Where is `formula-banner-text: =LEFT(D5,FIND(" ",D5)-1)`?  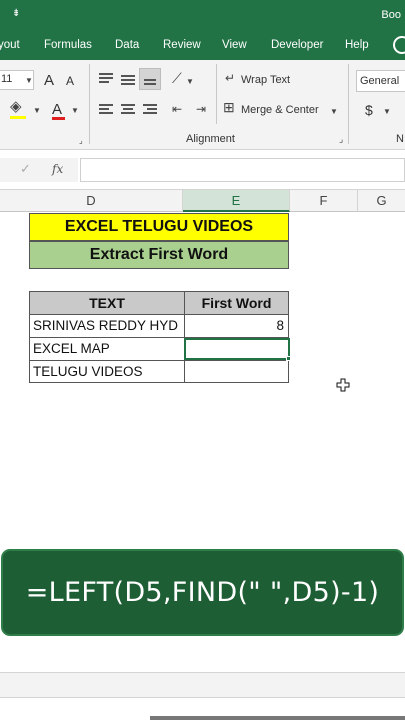 formula-banner-text: =LEFT(D5,FIND(" ",D5)-1) is located at coordinates (202, 592).